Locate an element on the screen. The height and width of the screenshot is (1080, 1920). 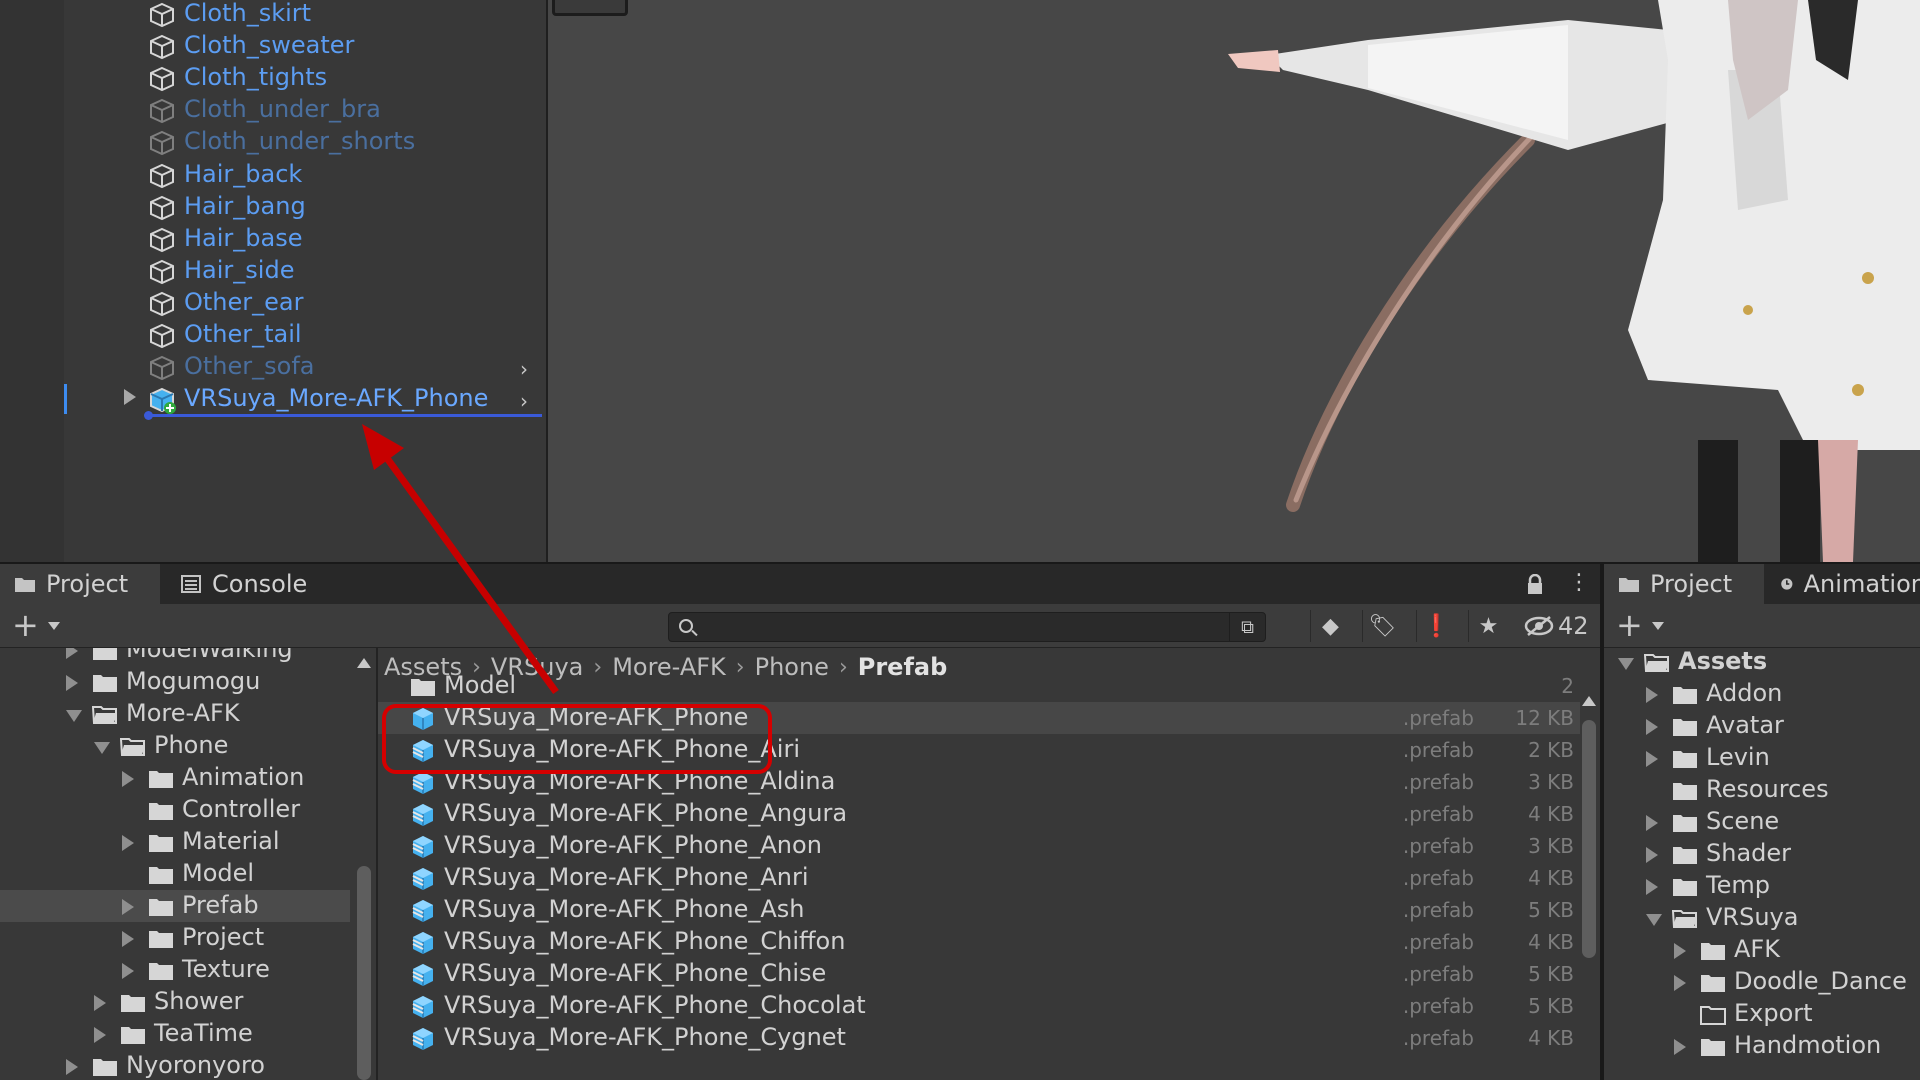
right-tree-folder-item: Shader is located at coordinates (1762, 854).